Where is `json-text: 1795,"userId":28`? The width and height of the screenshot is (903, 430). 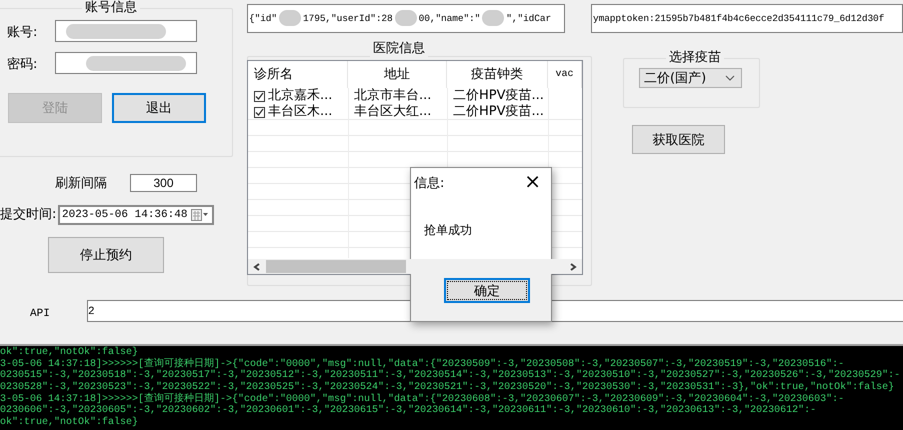
json-text: 1795,"userId":28 is located at coordinates (348, 18).